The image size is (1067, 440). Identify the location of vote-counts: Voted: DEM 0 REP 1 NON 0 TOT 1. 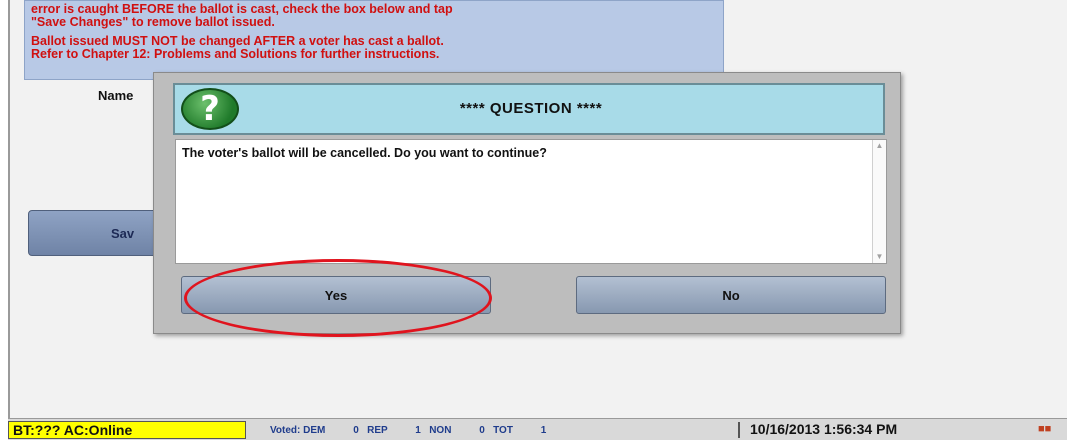
(408, 430).